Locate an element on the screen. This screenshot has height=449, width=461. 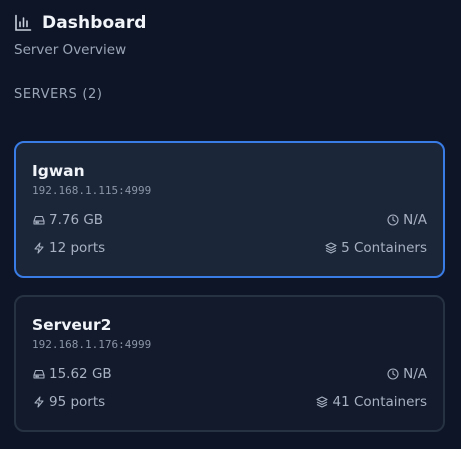
storage-stat: 15.62 GB is located at coordinates (72, 374).